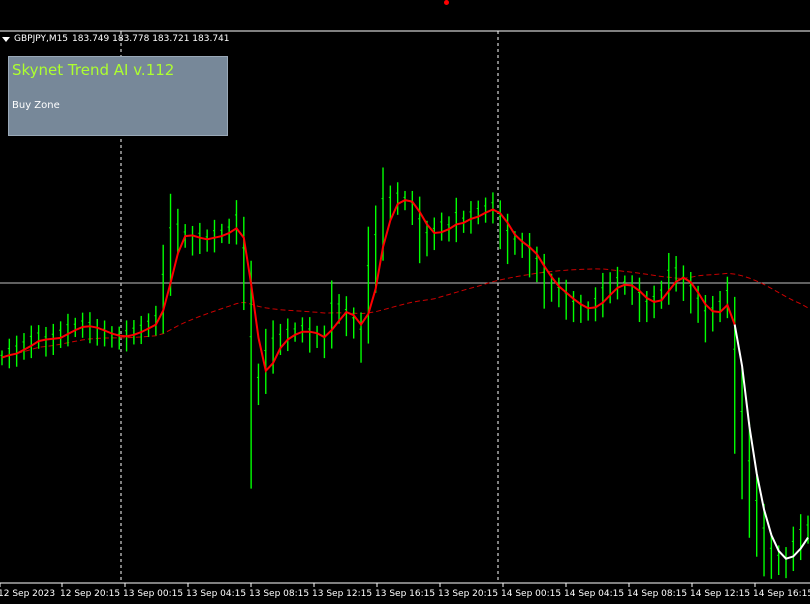 This screenshot has width=810, height=604. Describe the element at coordinates (151, 39) in the screenshot. I see `ohlc-values: 183.749 183.778 183.721 183.741` at that location.